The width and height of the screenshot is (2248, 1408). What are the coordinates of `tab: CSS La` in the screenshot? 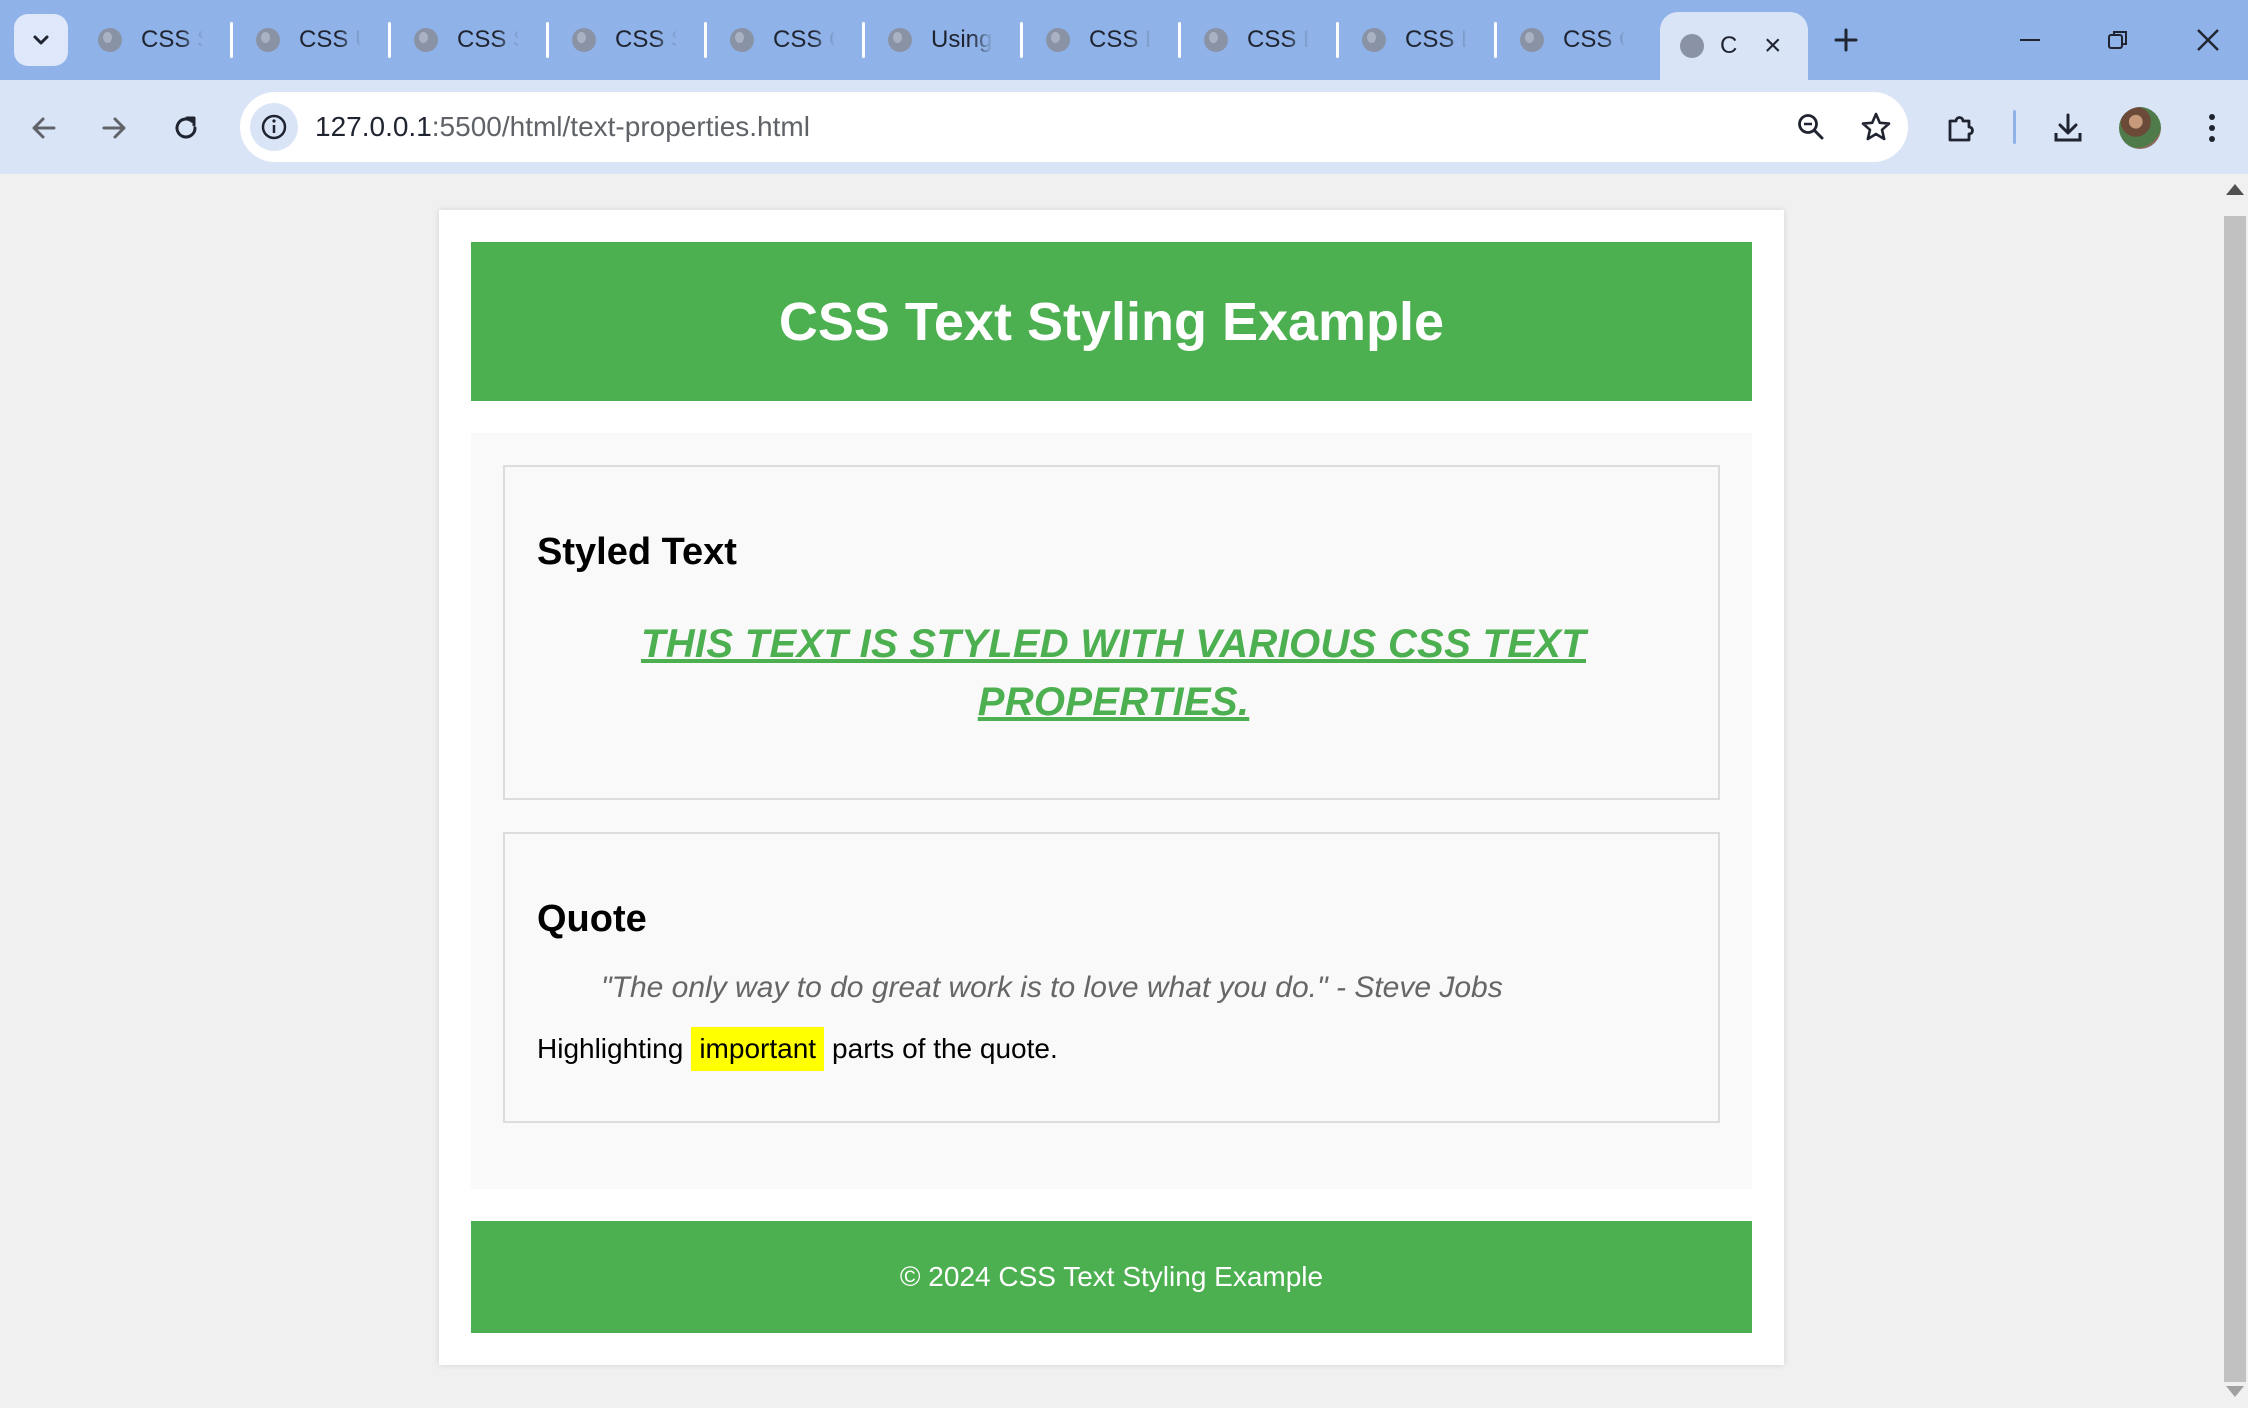 It's located at (1400, 40).